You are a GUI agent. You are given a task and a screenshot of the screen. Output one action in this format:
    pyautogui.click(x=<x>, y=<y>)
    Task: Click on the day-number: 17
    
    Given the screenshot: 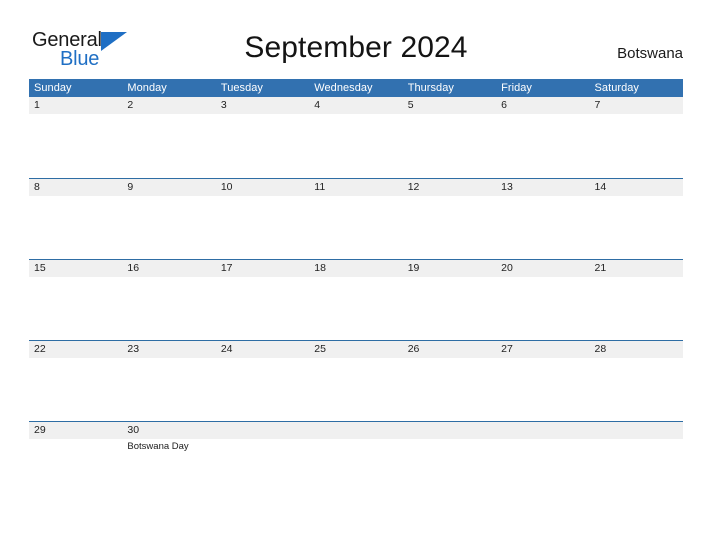 What is the action you would take?
    pyautogui.click(x=262, y=268)
    